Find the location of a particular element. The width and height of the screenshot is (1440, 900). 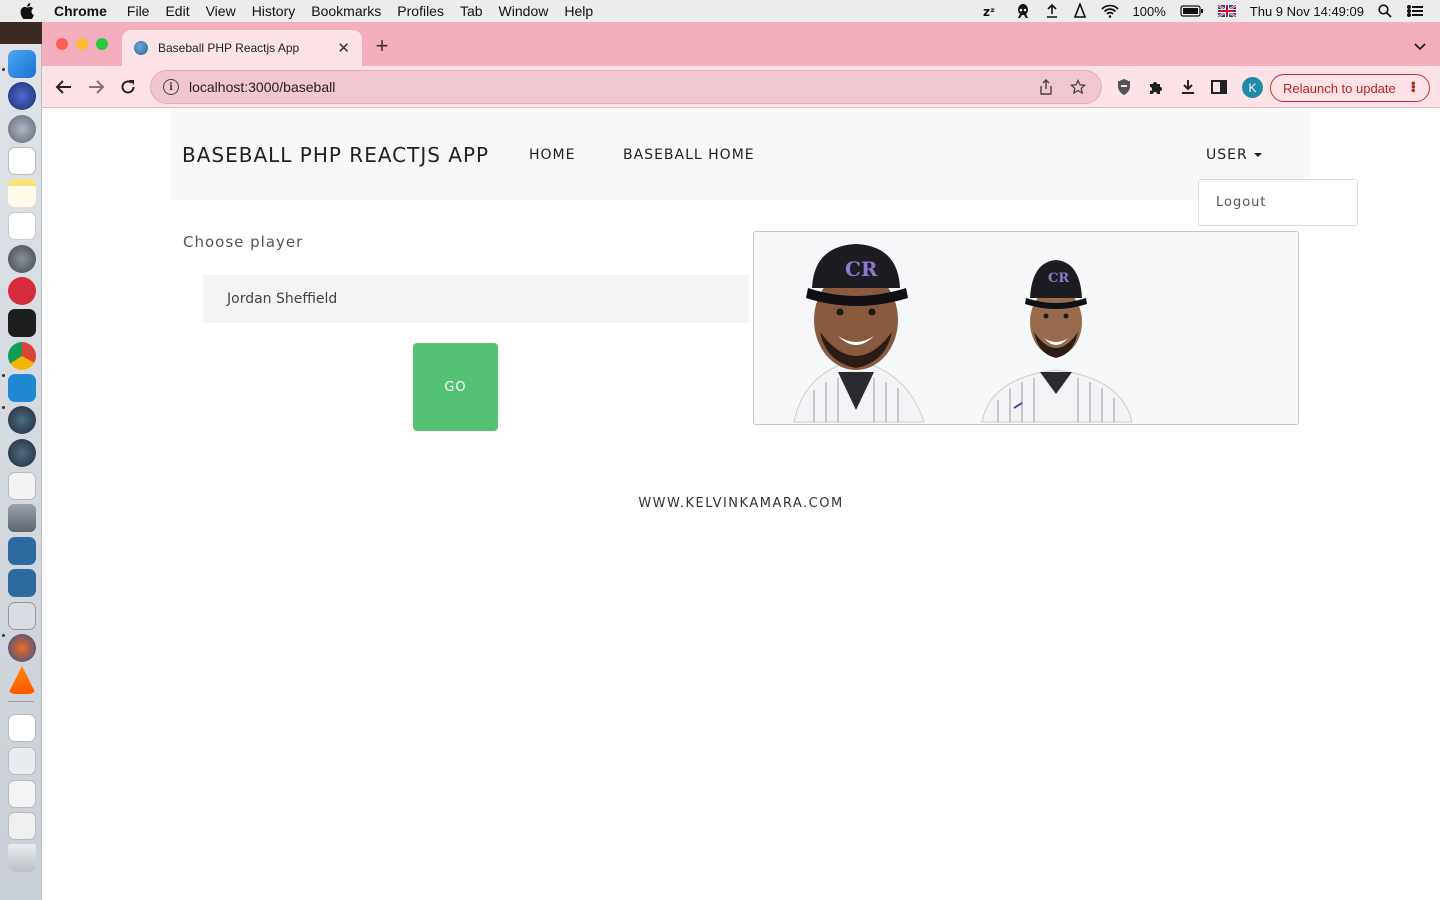

notes-icon is located at coordinates (22, 193).